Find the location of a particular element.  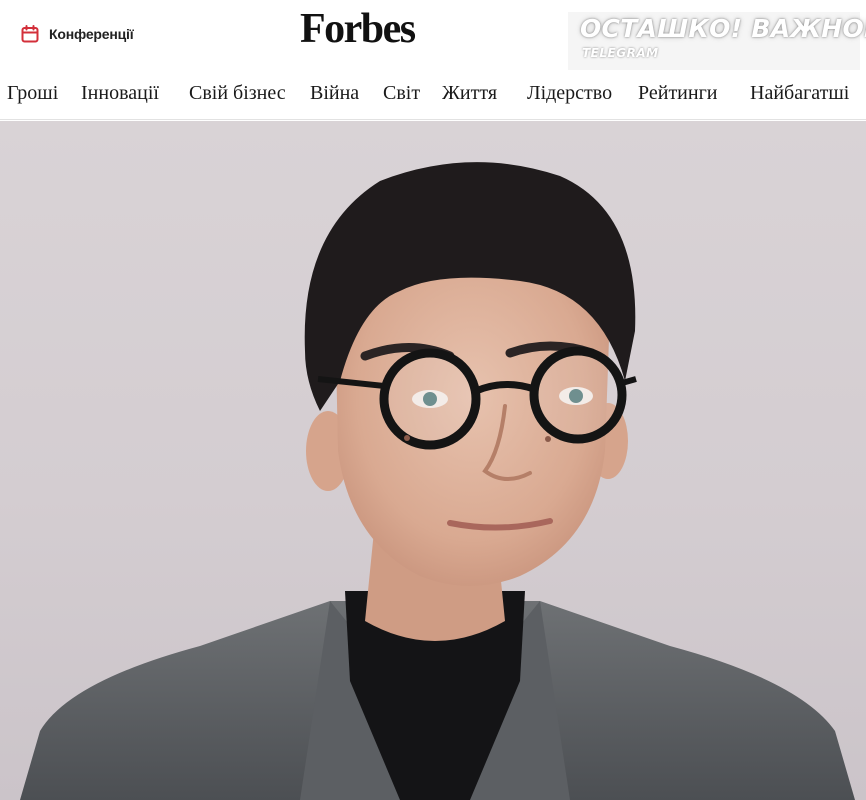

forbes-logo: Forbes is located at coordinates (358, 29).